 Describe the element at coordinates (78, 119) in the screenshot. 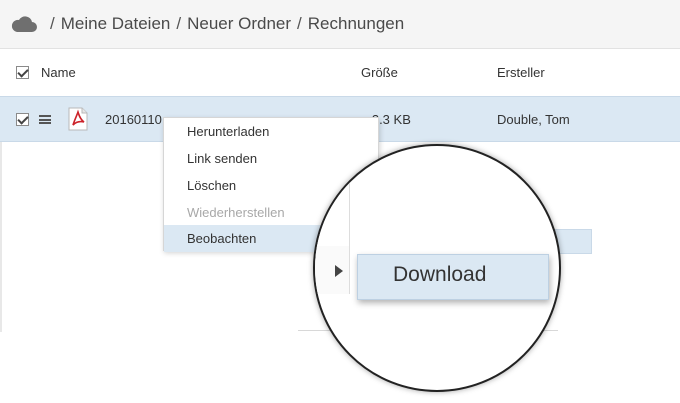

I see `pdf-icon` at that location.